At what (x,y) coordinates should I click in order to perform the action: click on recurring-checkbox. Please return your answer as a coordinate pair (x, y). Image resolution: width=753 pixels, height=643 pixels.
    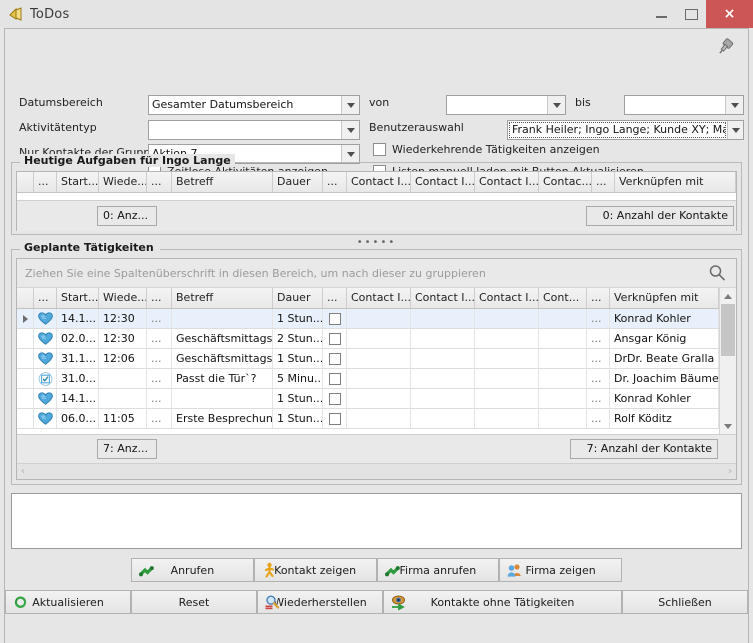
    Looking at the image, I should click on (379, 149).